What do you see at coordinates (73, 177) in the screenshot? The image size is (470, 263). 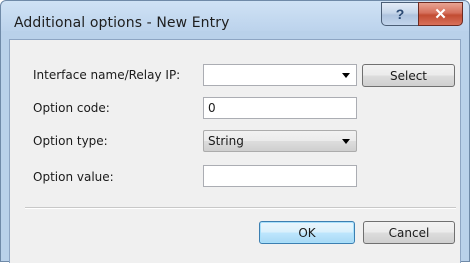 I see `option-value-label: Option value:` at bounding box center [73, 177].